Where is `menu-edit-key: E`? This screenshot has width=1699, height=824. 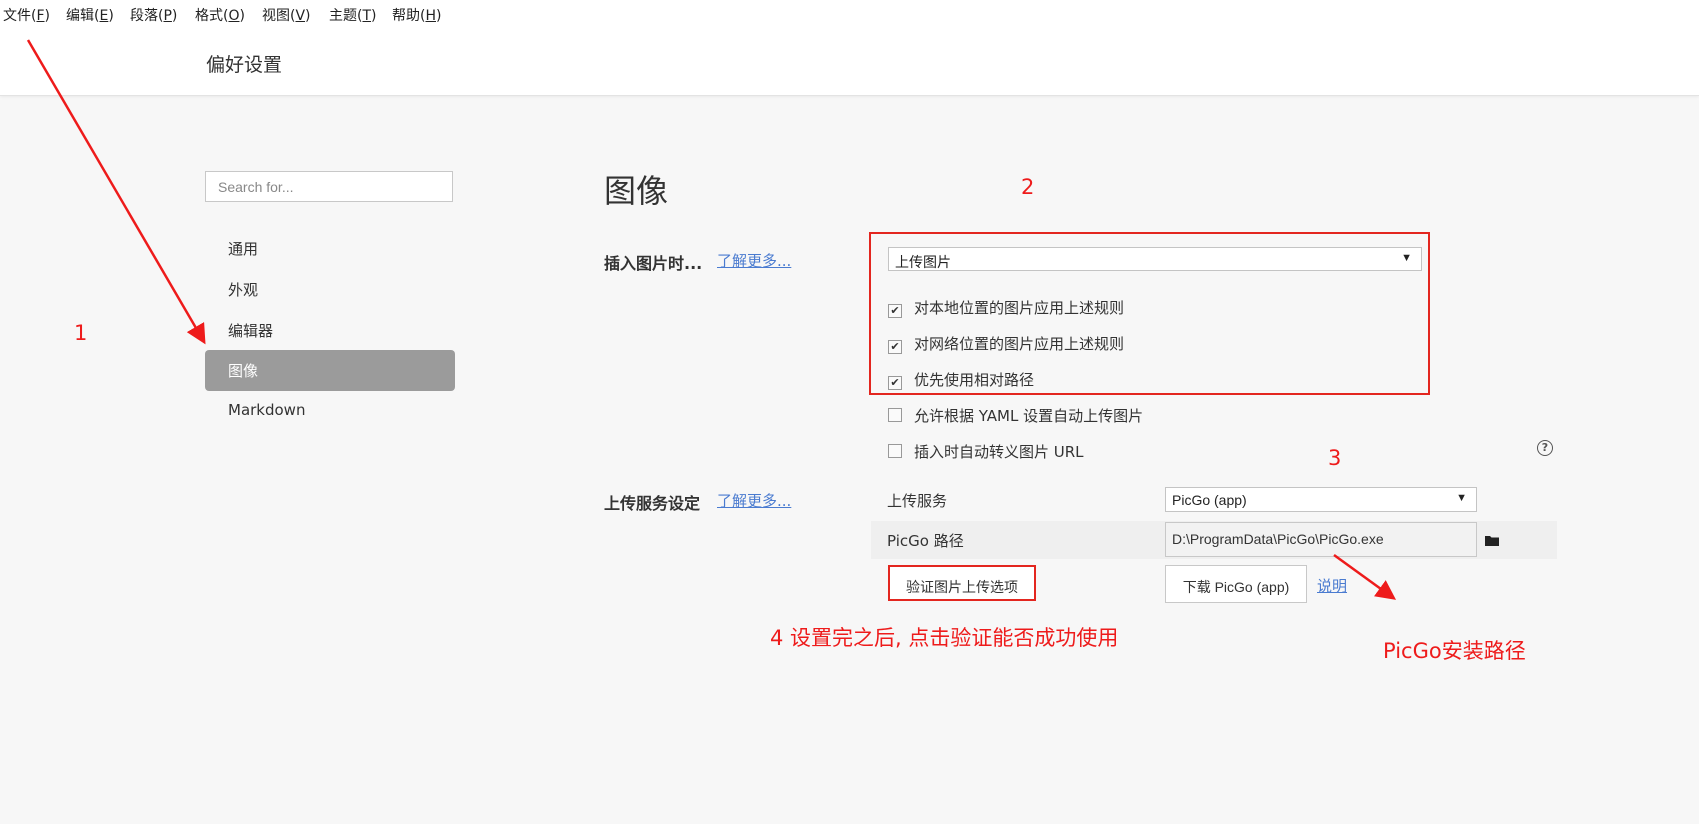 menu-edit-key: E is located at coordinates (104, 16).